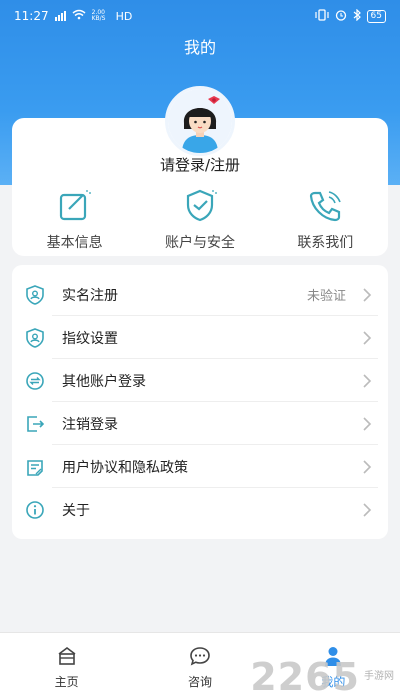 The width and height of the screenshot is (400, 700). What do you see at coordinates (200, 337) in the screenshot?
I see `menu-item-fingerprint: 指纹设置` at bounding box center [200, 337].